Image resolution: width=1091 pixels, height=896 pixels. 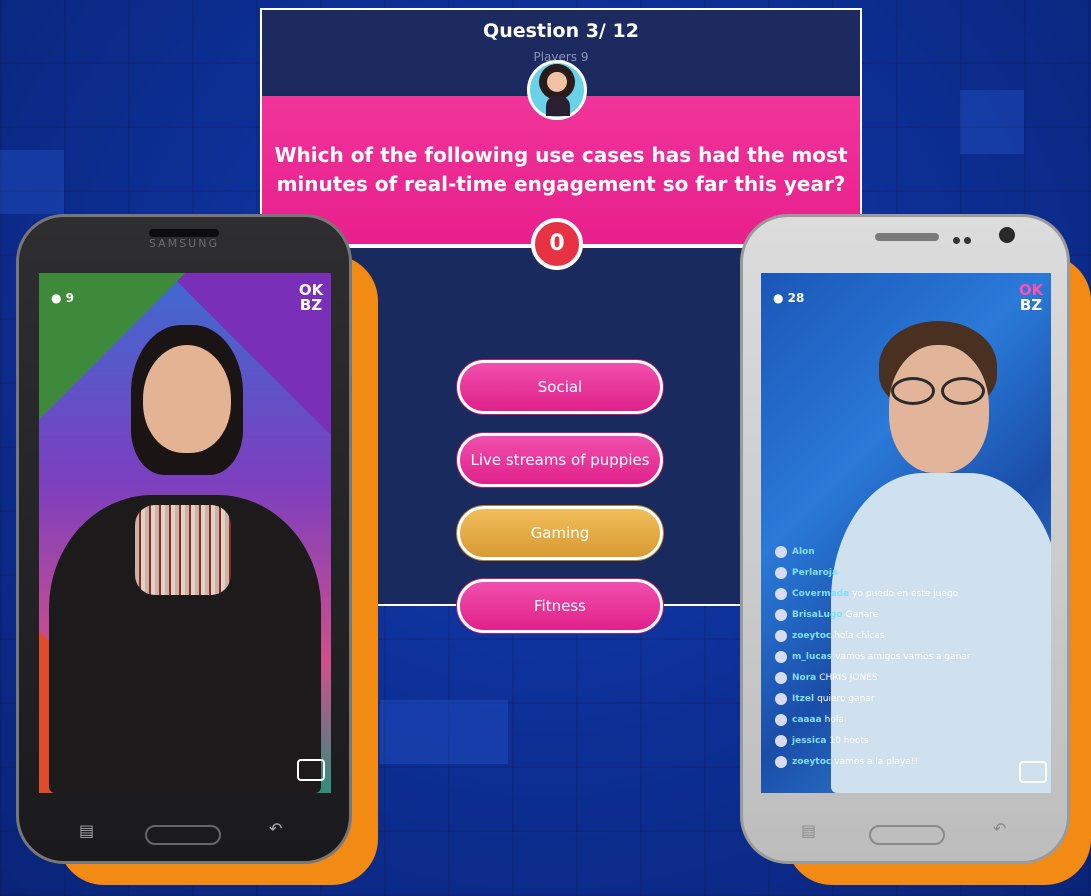 What do you see at coordinates (1007, 235) in the screenshot?
I see `camera-lens` at bounding box center [1007, 235].